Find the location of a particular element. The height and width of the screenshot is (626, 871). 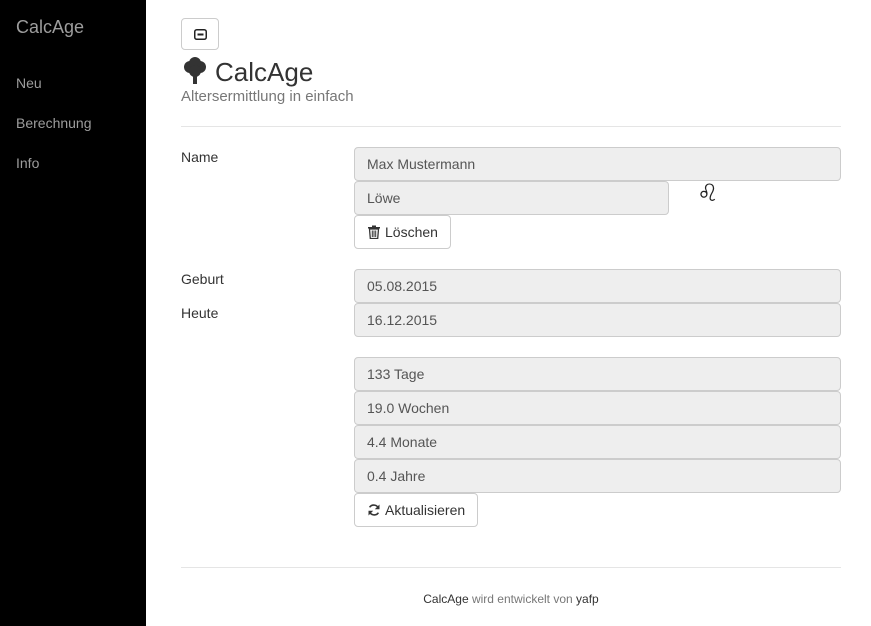

sidebar-item-neu: Neu is located at coordinates (29, 83).